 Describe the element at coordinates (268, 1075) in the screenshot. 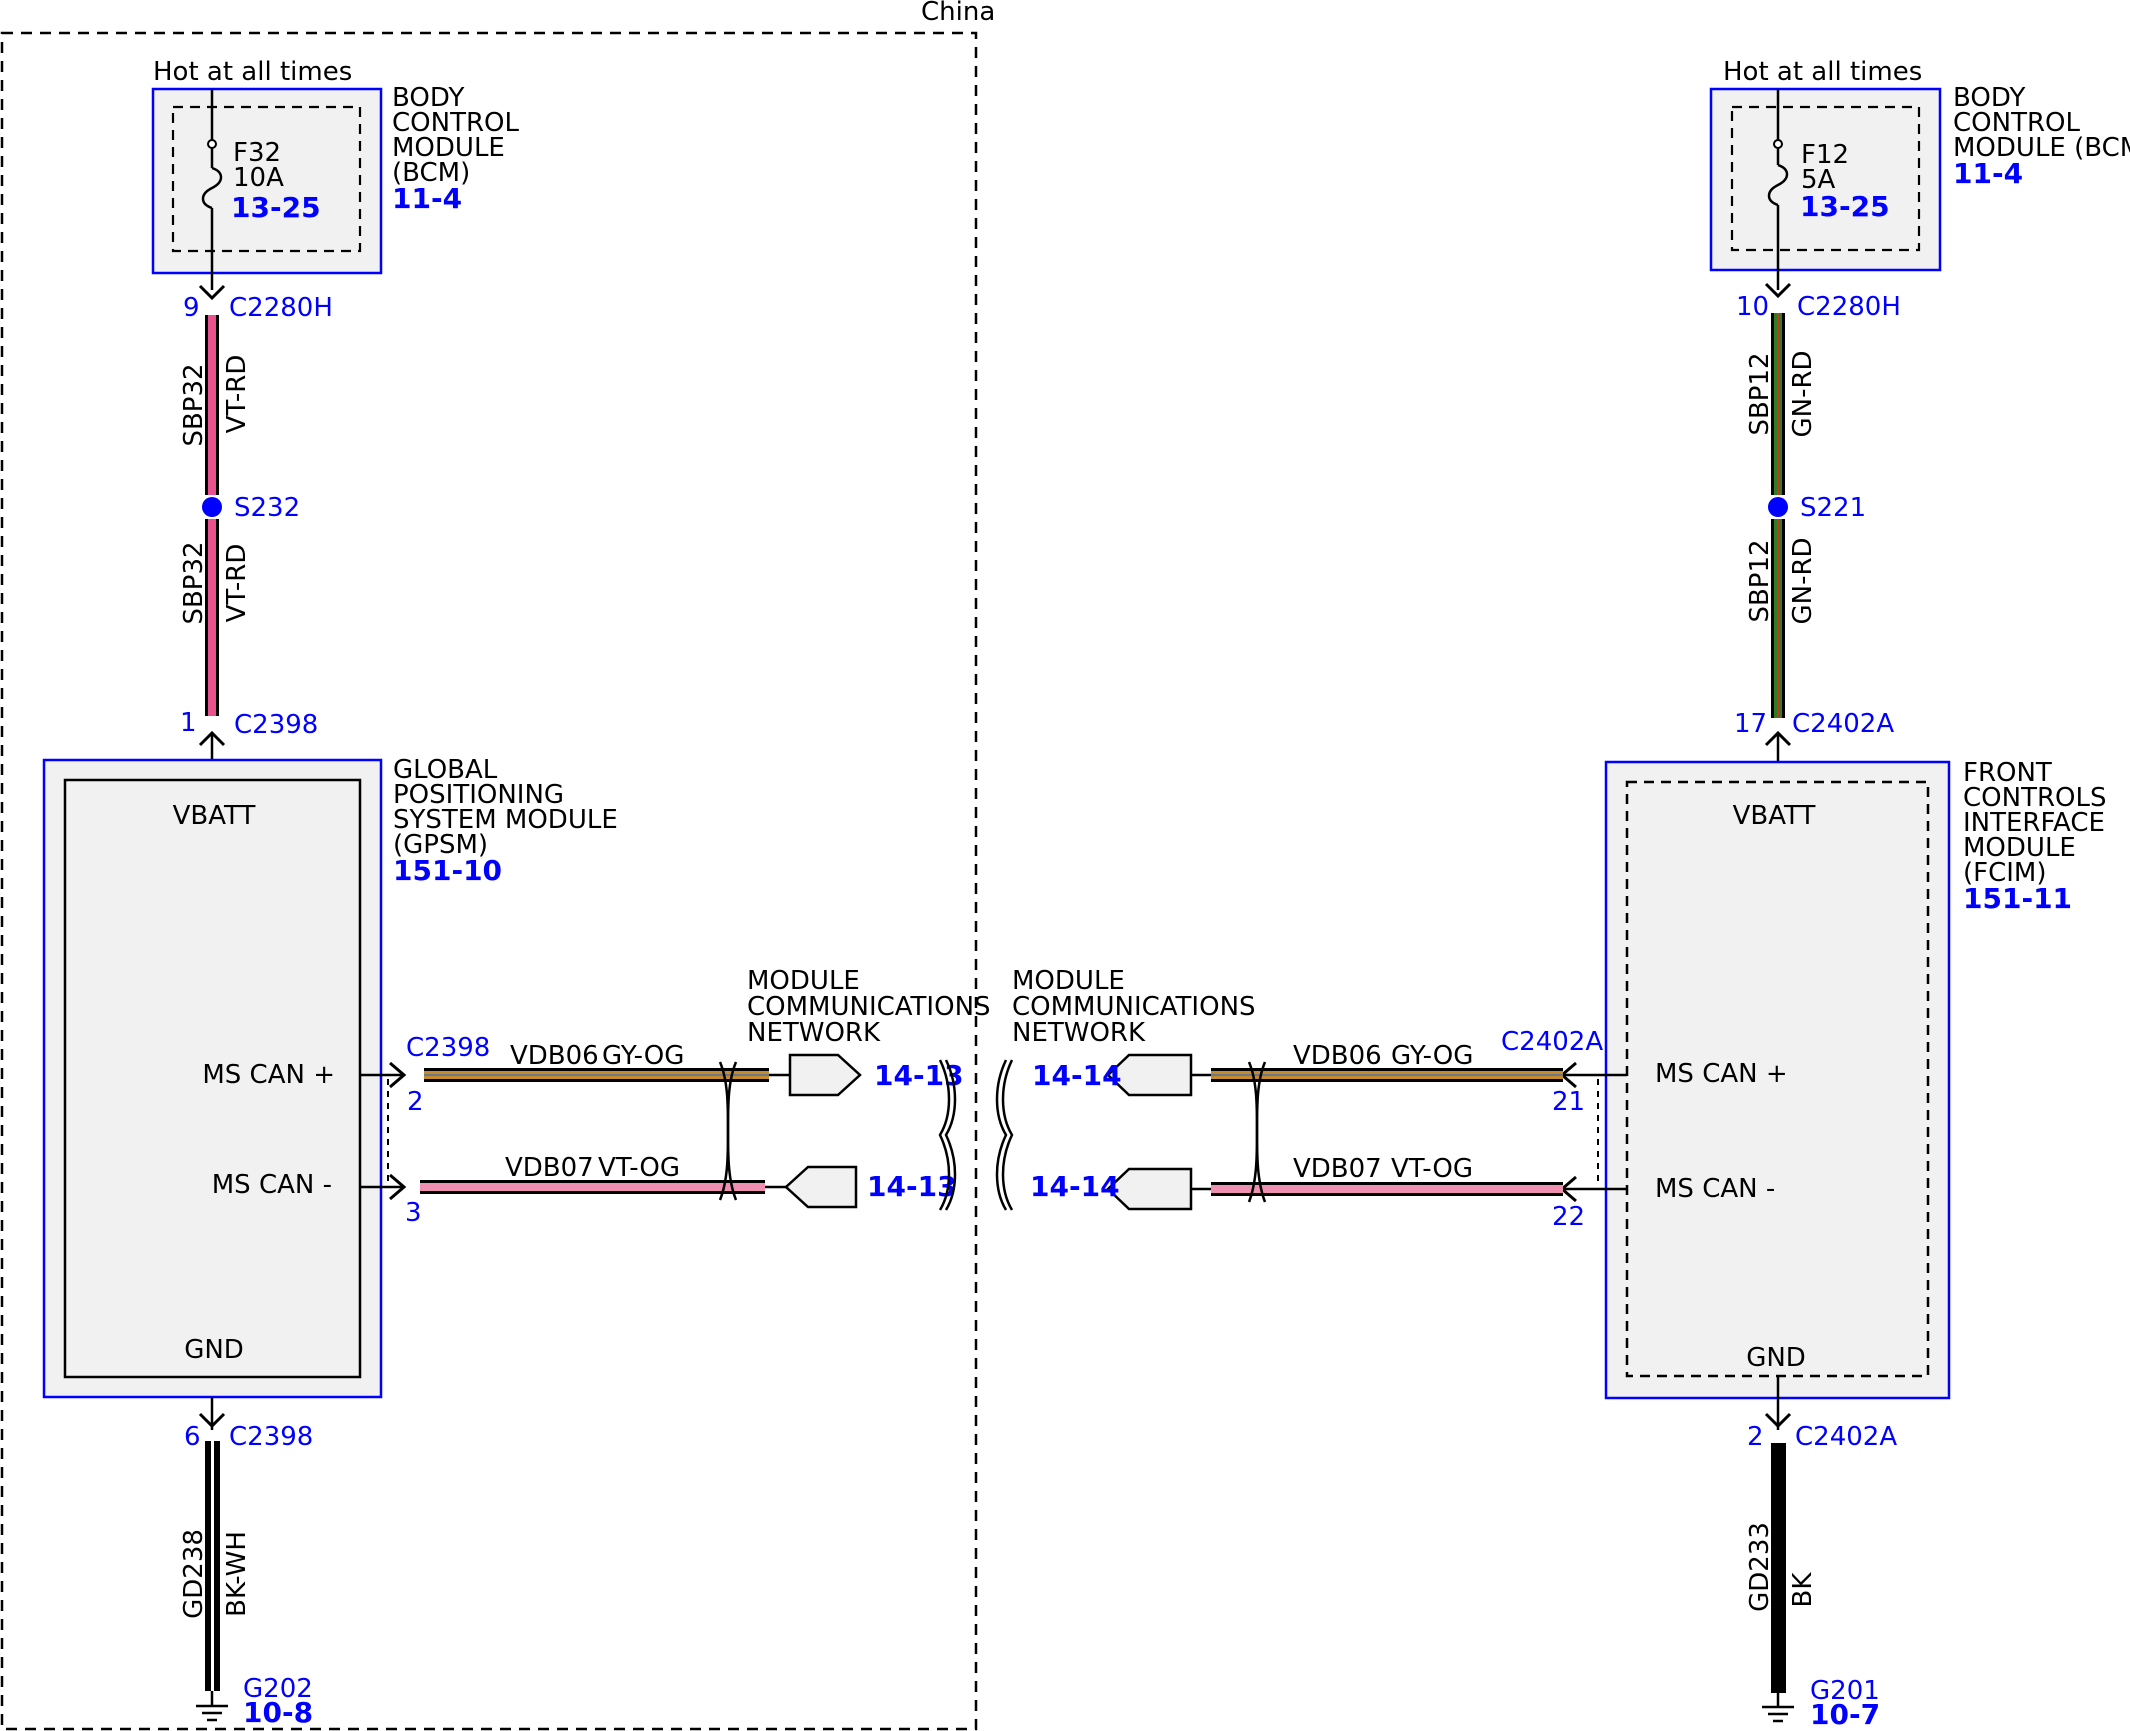

I see `gpsm-can-plus: MS CAN +` at that location.